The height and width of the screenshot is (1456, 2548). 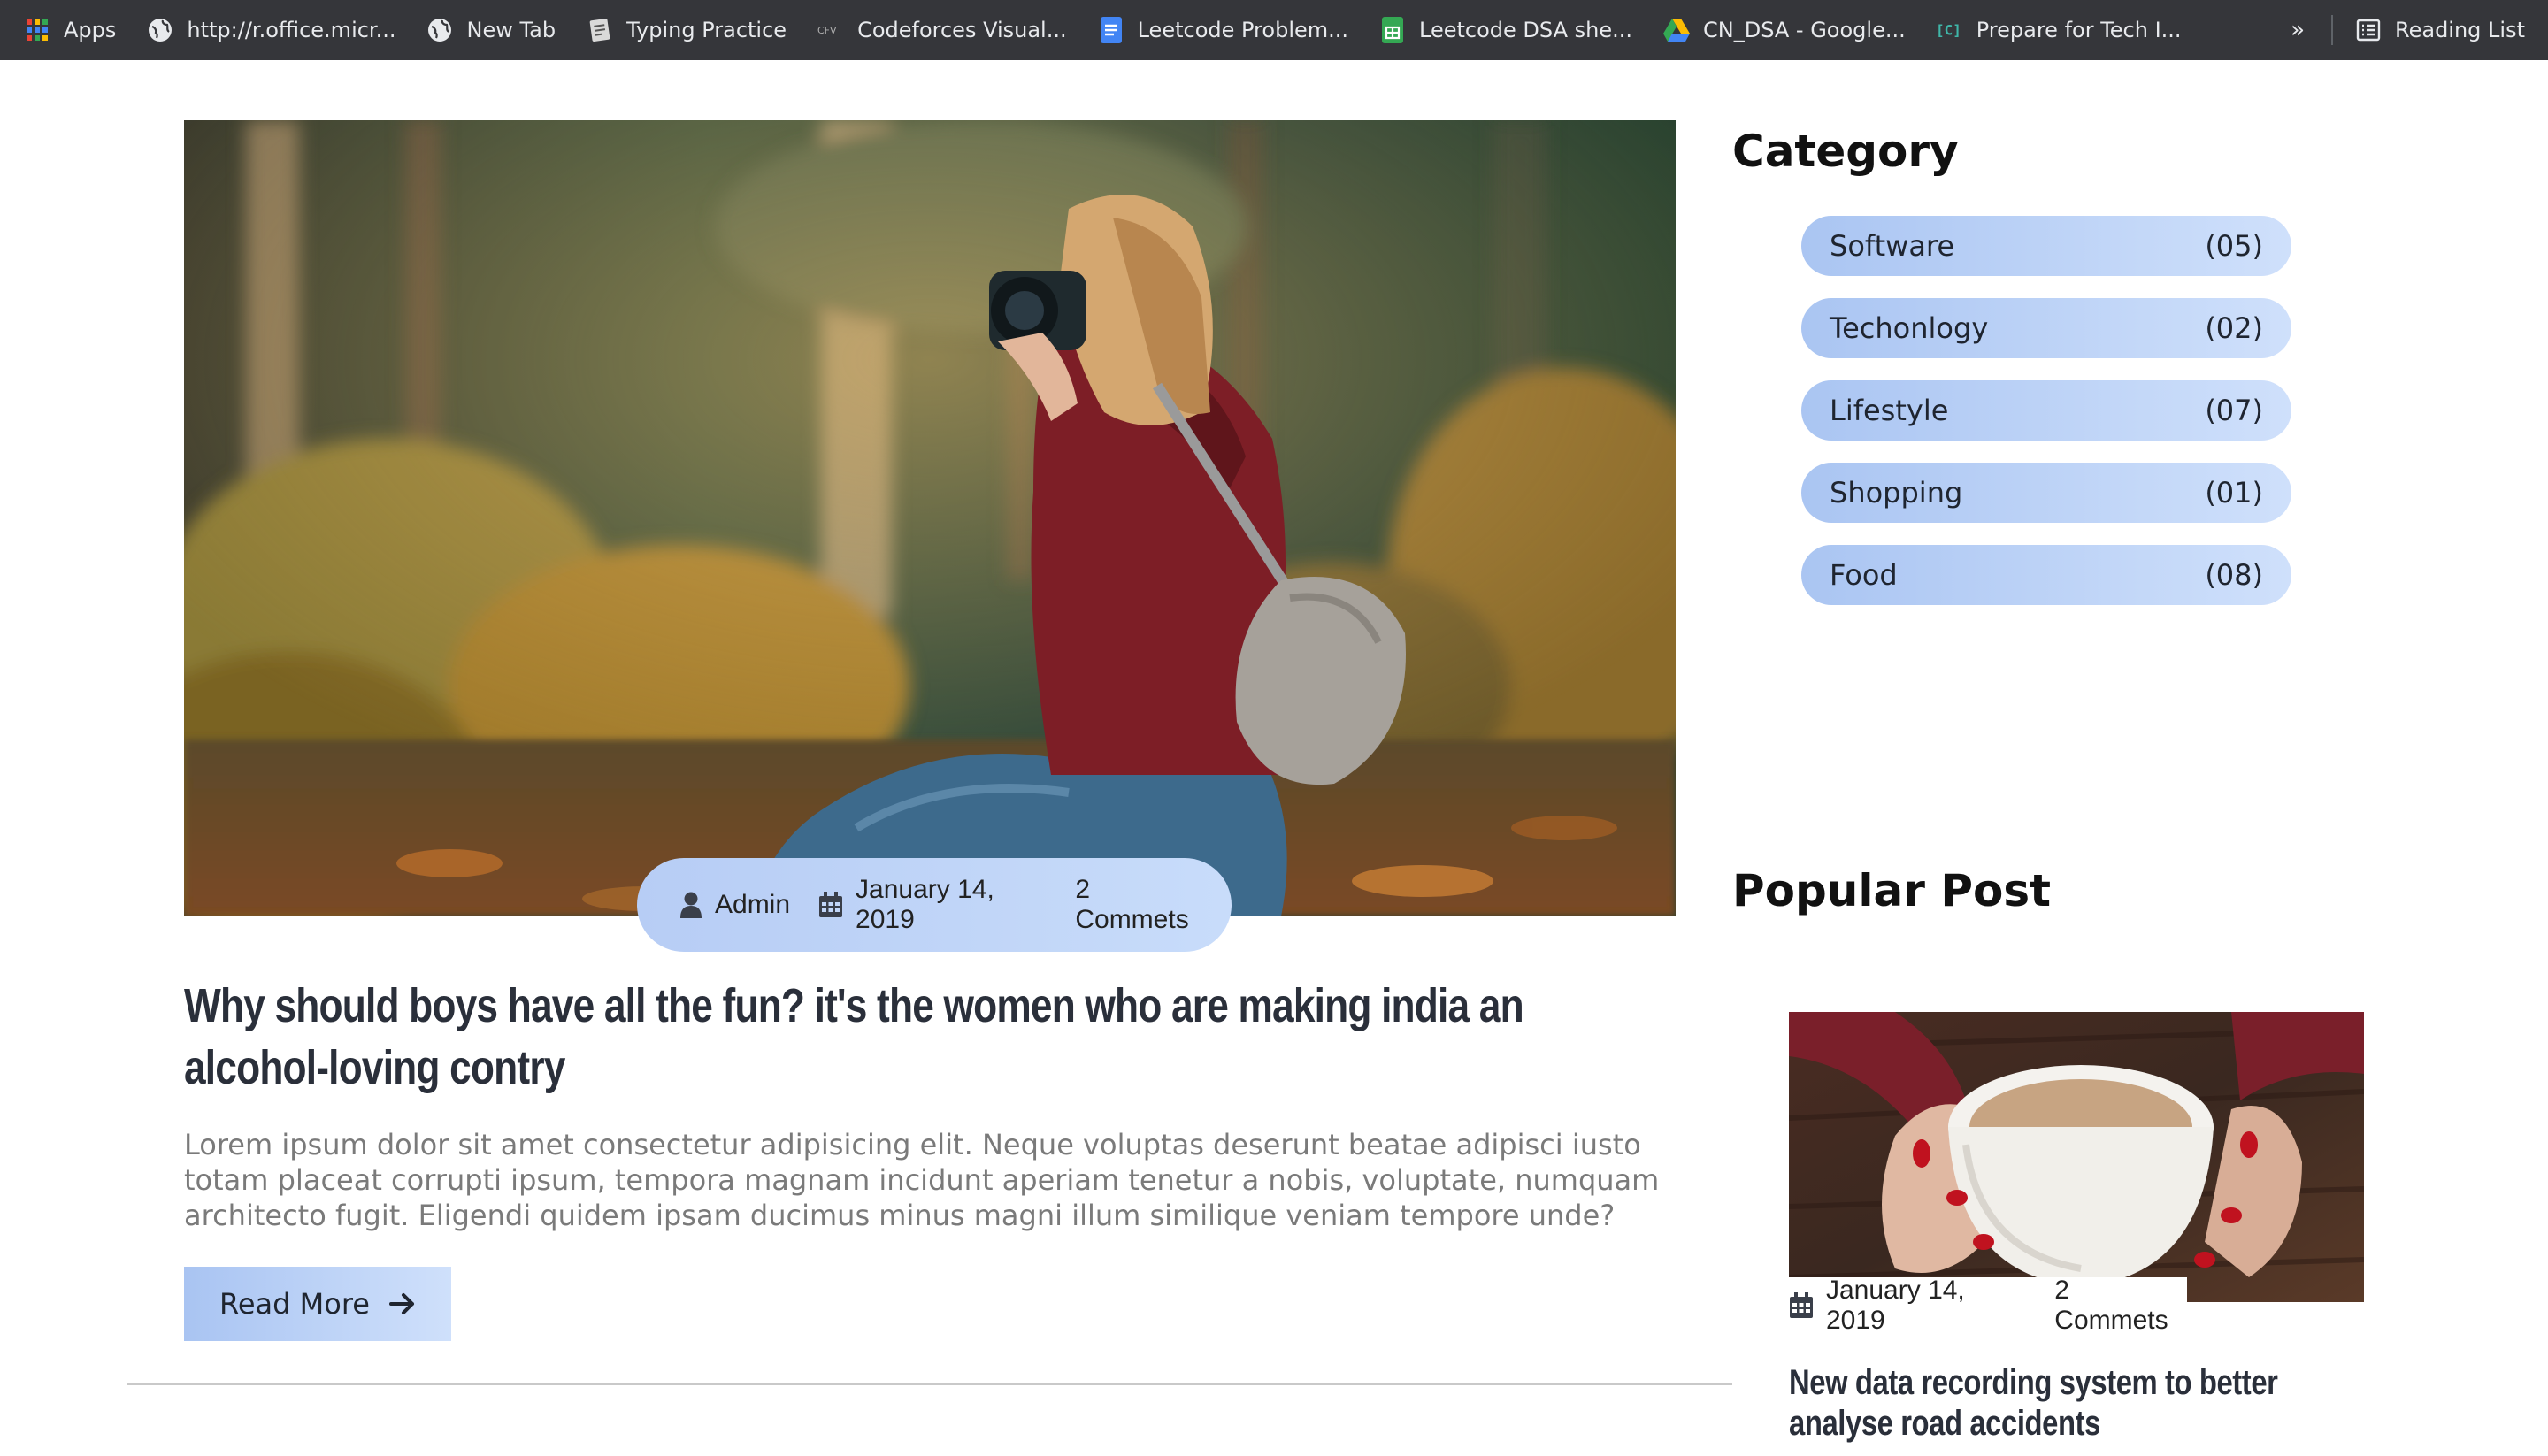 I want to click on post-date: January 14, 2019, so click(x=932, y=905).